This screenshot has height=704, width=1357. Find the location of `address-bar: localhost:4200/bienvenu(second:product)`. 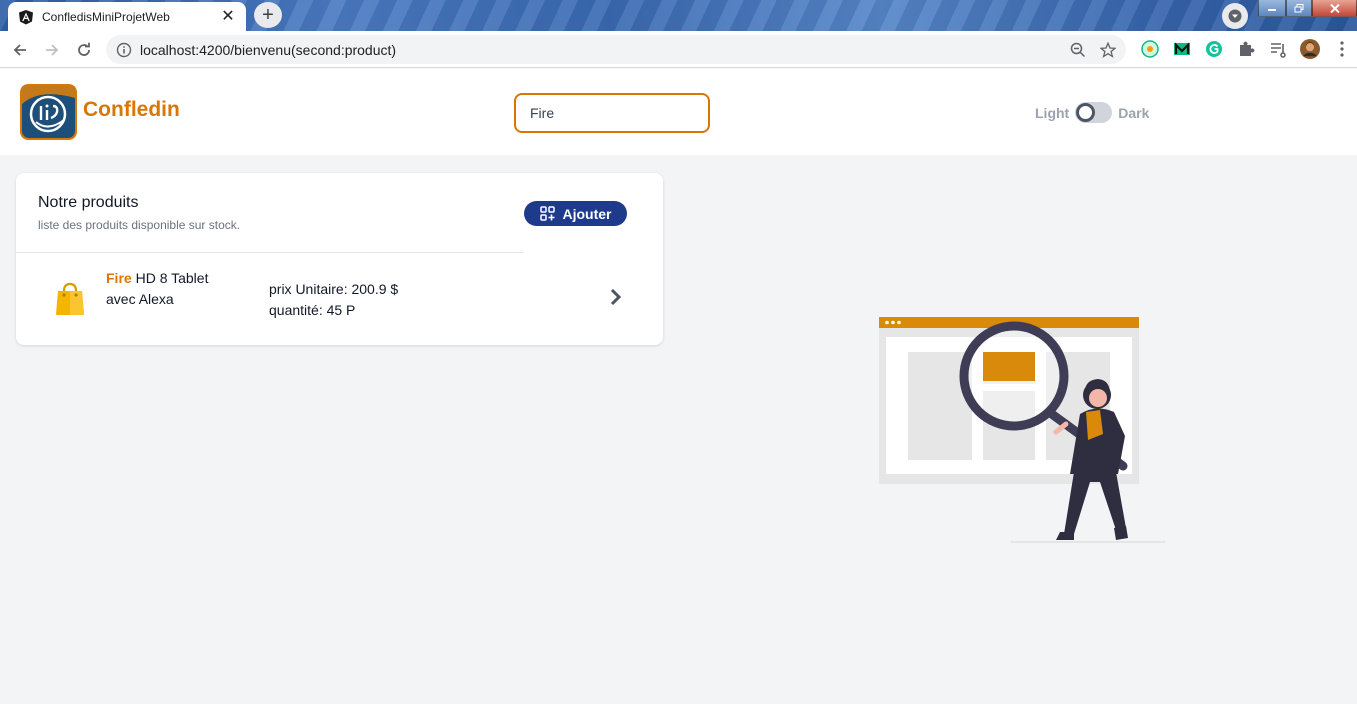

address-bar: localhost:4200/bienvenu(second:product) is located at coordinates (616, 49).